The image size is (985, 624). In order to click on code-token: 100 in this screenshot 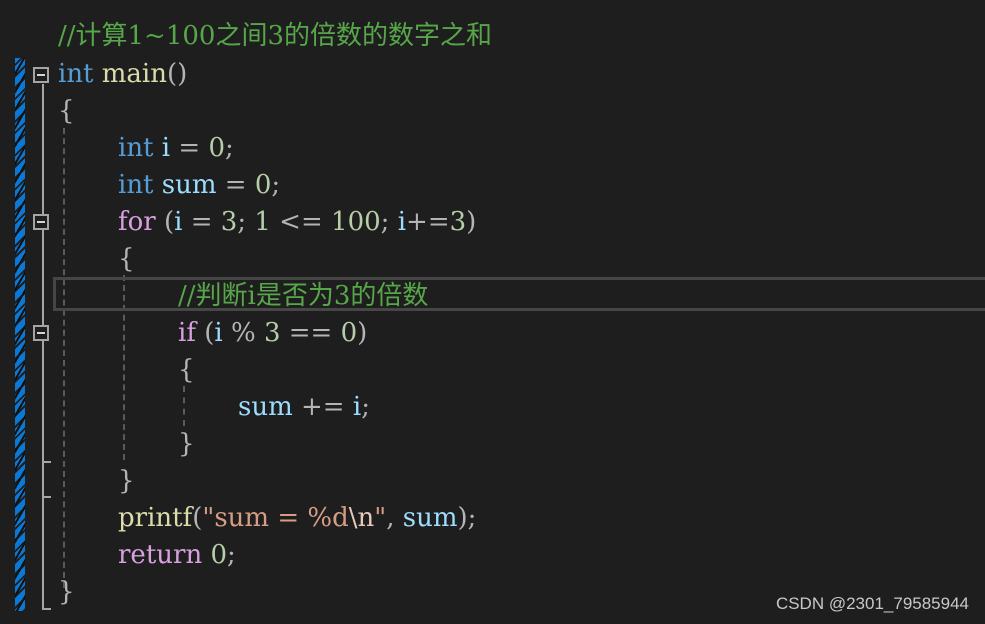, I will do `click(356, 222)`.